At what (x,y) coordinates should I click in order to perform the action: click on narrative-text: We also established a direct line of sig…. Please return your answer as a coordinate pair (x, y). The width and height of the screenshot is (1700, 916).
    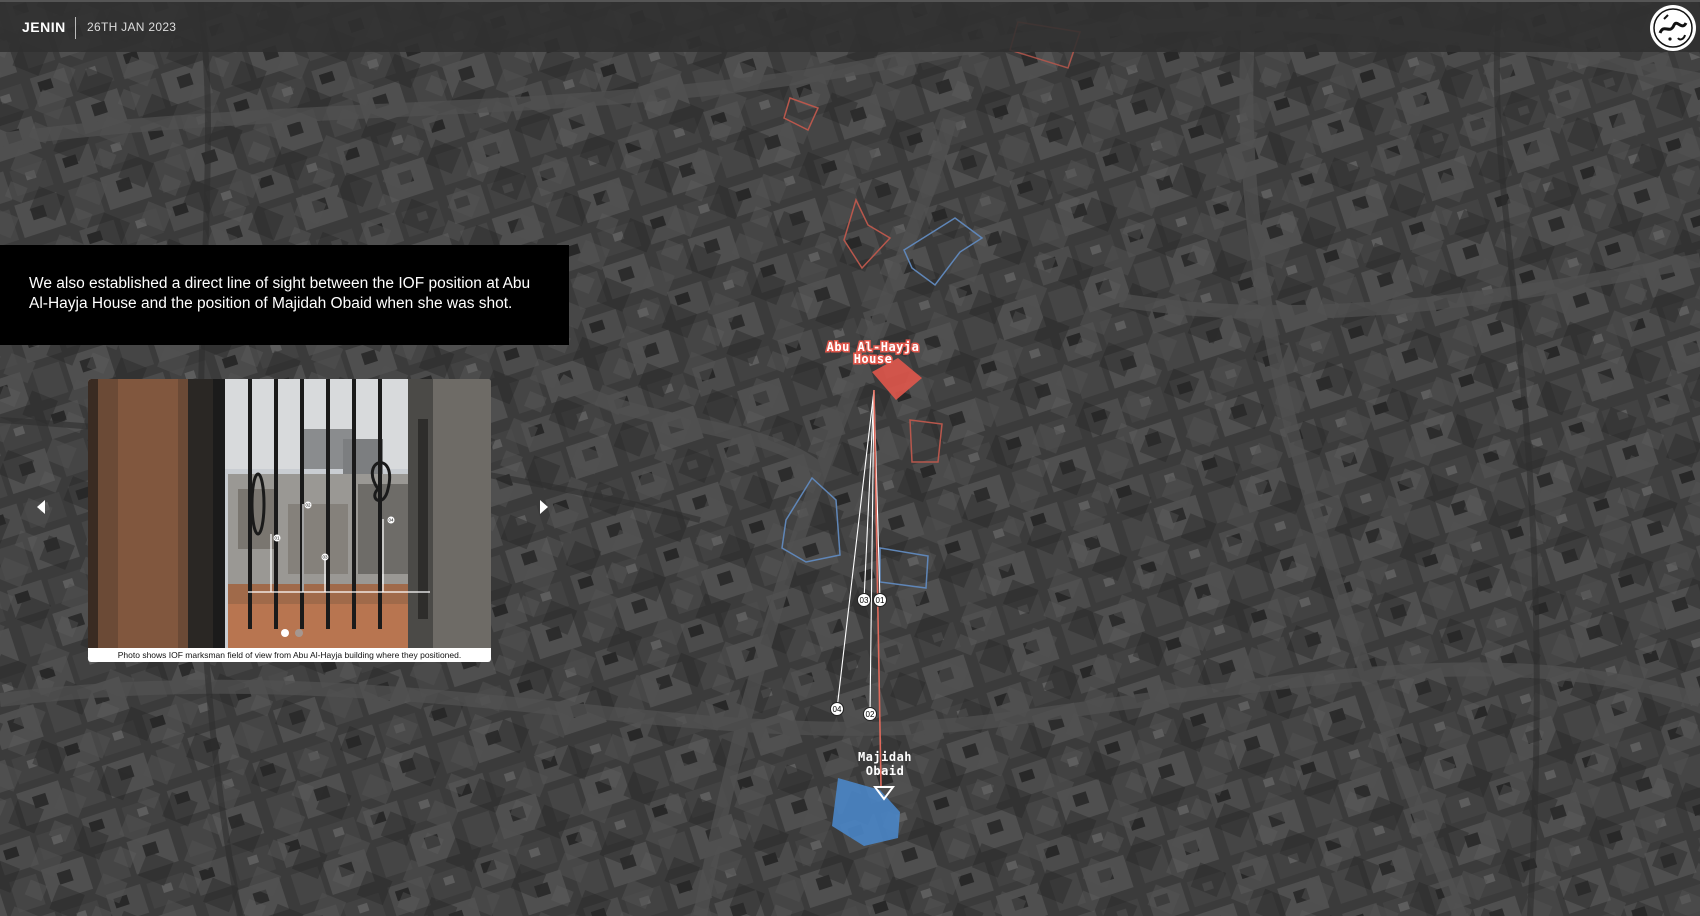
    Looking at the image, I should click on (280, 293).